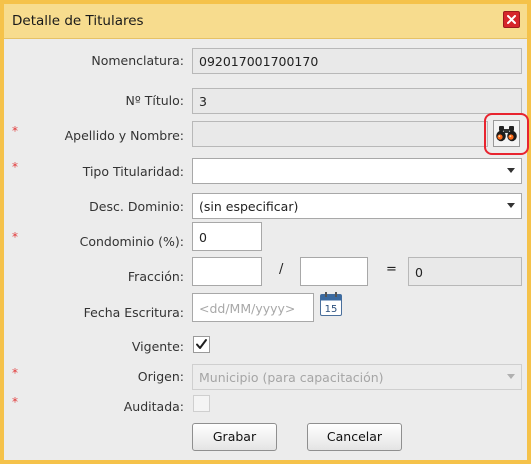 The width and height of the screenshot is (531, 464). Describe the element at coordinates (340, 134) in the screenshot. I see `apellido-nombre-field` at that location.